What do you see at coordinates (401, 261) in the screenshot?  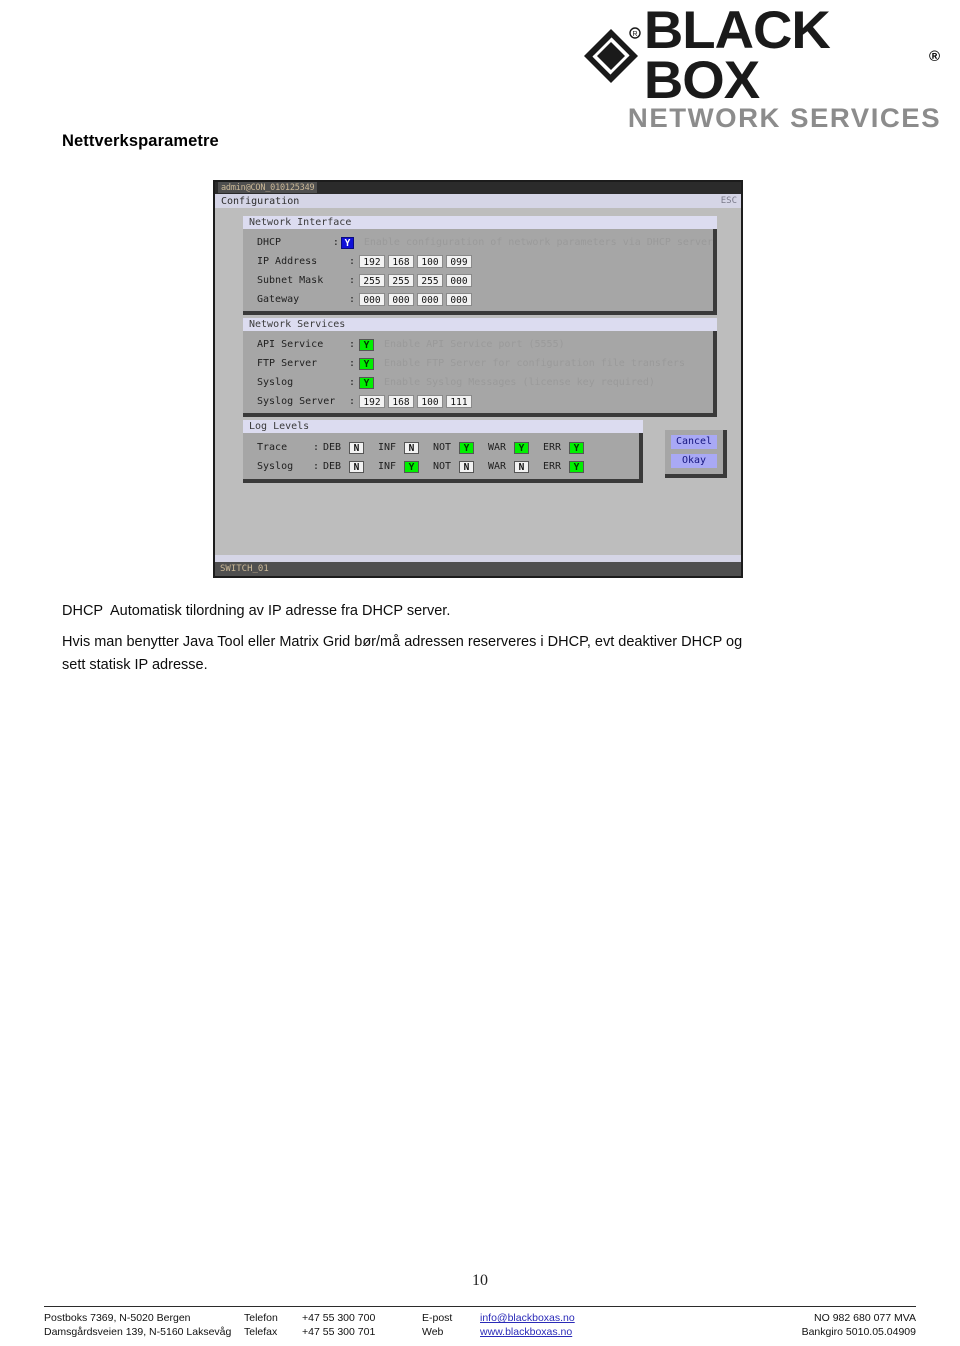 I see `ip-address-octet-2: 168` at bounding box center [401, 261].